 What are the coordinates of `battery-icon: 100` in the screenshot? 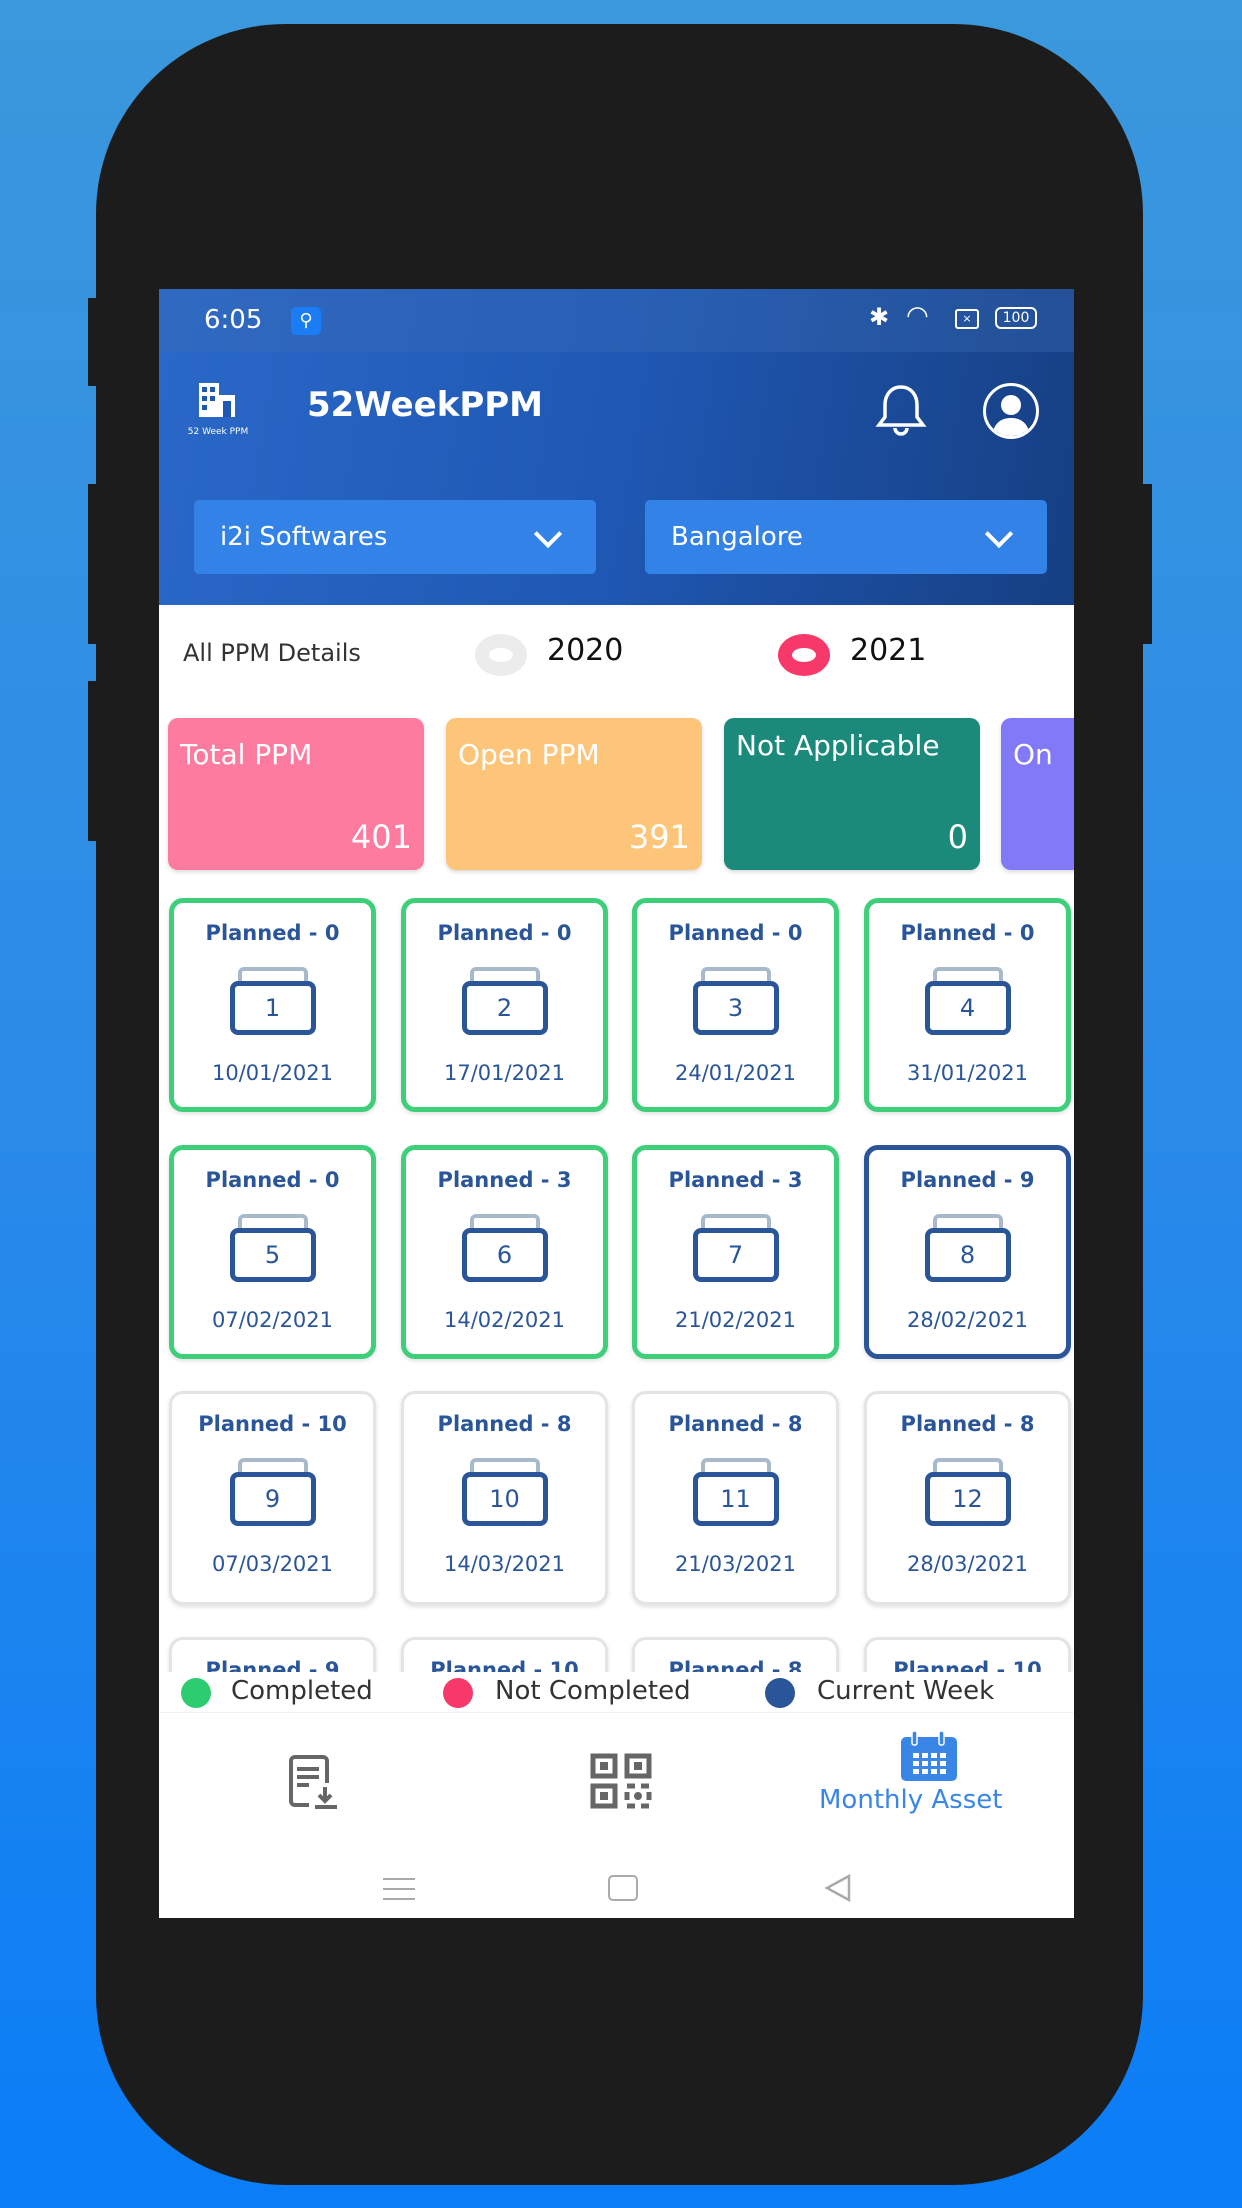 It's located at (1016, 318).